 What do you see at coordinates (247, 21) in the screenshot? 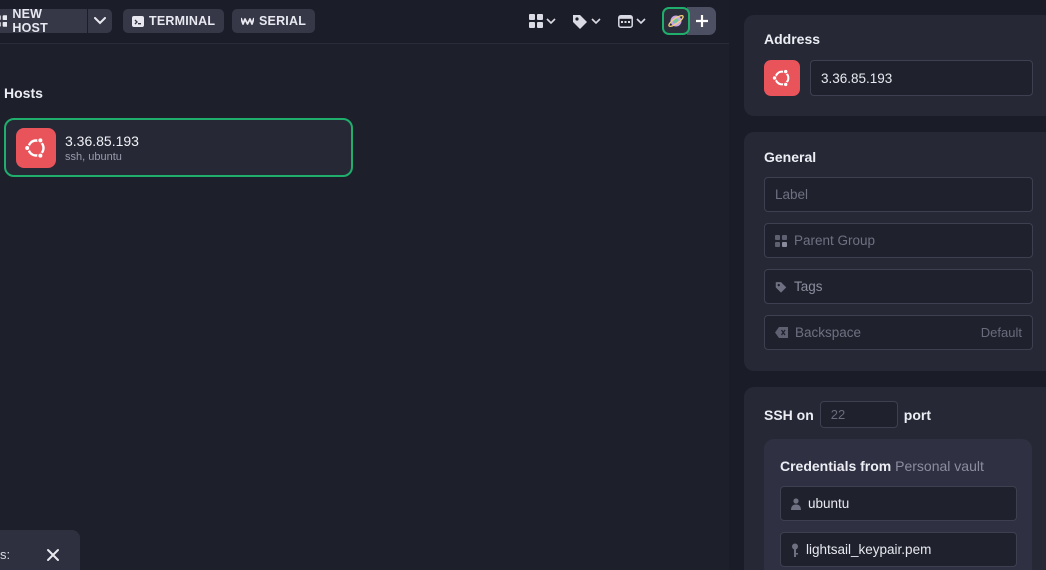
I see `serial-icon` at bounding box center [247, 21].